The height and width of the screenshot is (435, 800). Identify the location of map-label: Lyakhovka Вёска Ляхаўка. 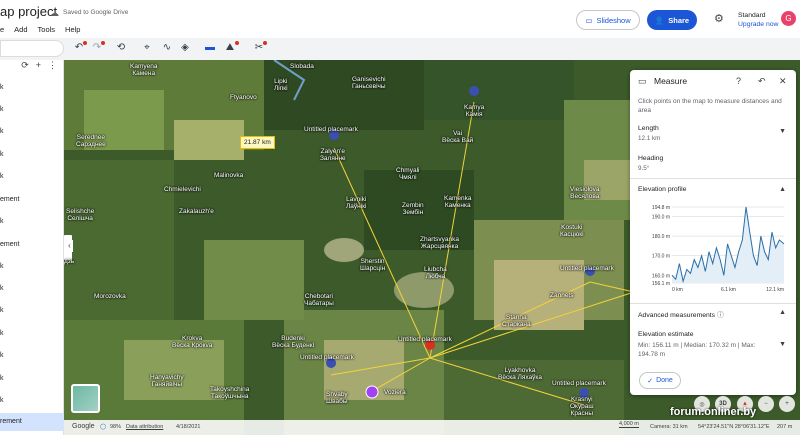
(520, 374).